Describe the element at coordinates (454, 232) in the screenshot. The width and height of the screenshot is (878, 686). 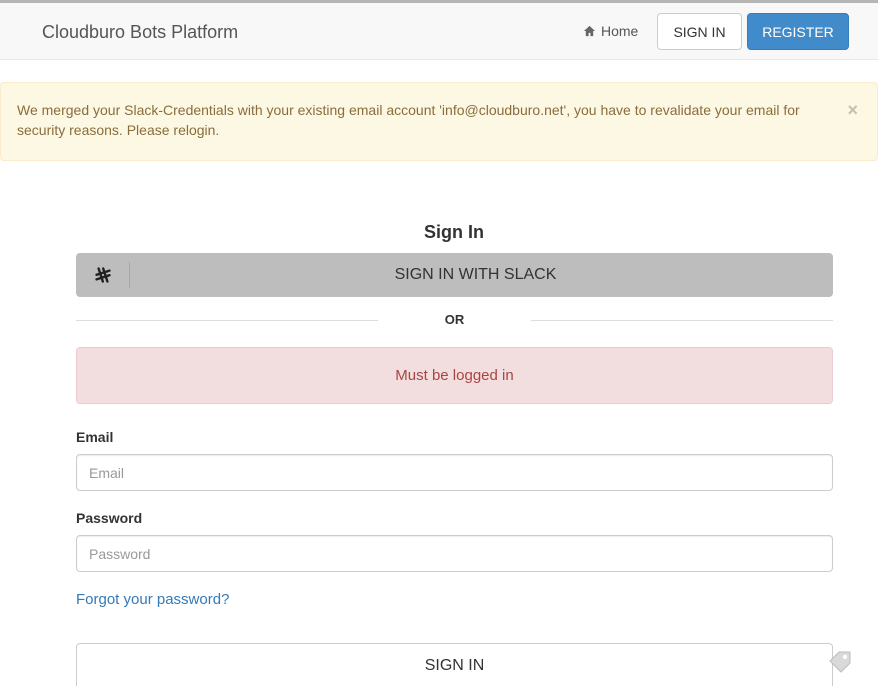
I see `signin-title: Sign In` at that location.